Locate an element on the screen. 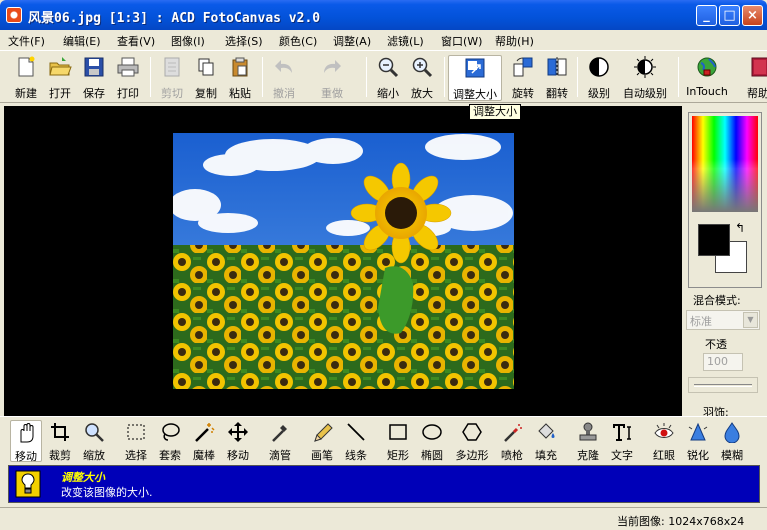 The height and width of the screenshot is (530, 767). swap-colors-icon: ↰ is located at coordinates (740, 228).